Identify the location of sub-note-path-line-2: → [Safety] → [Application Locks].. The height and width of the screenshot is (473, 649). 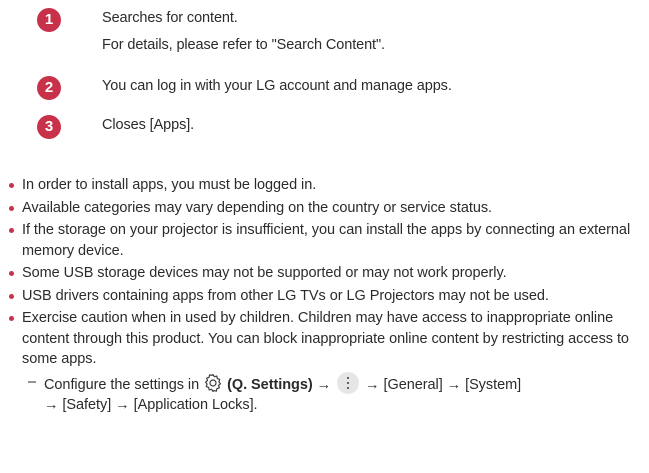
(151, 405).